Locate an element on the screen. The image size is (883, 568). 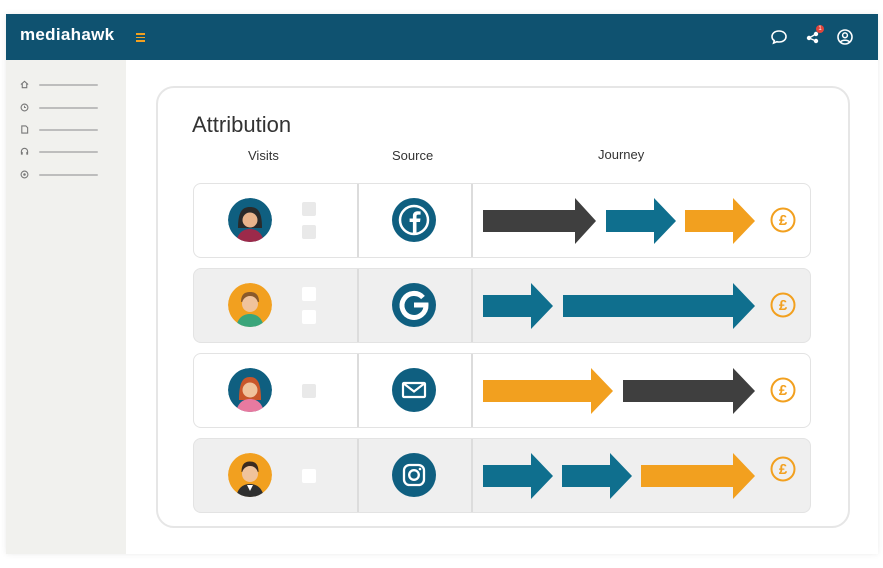
settings-icon is located at coordinates (24, 174).